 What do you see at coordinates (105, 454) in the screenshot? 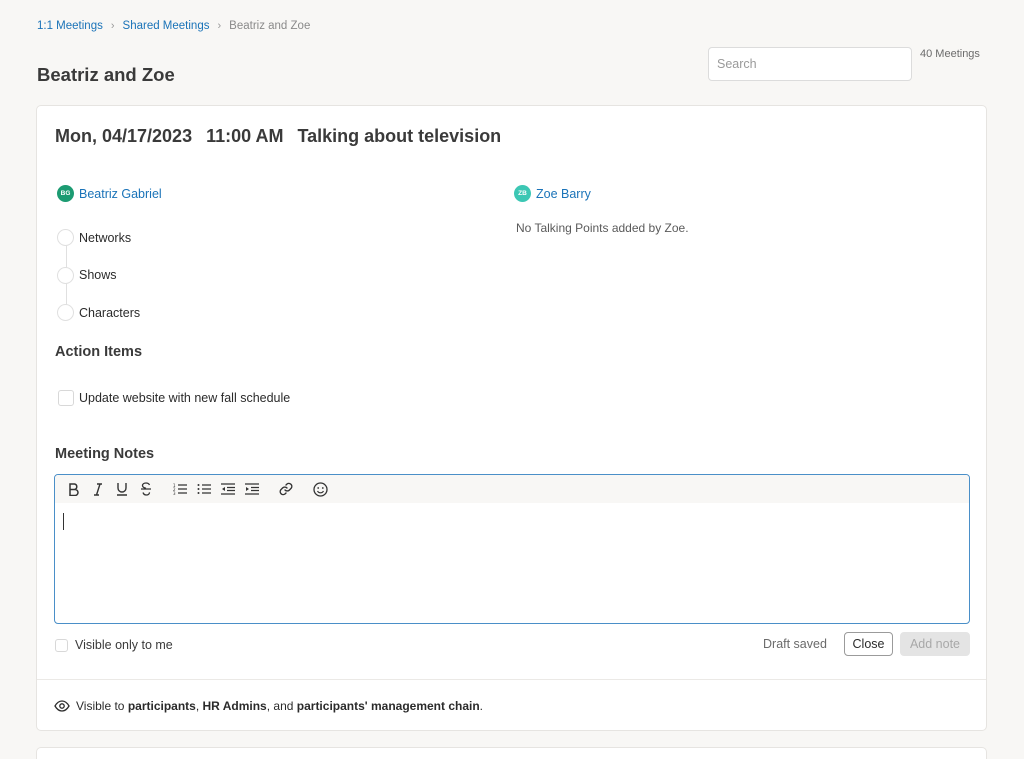
I see `meeting-notes-title: Meeting Notes` at bounding box center [105, 454].